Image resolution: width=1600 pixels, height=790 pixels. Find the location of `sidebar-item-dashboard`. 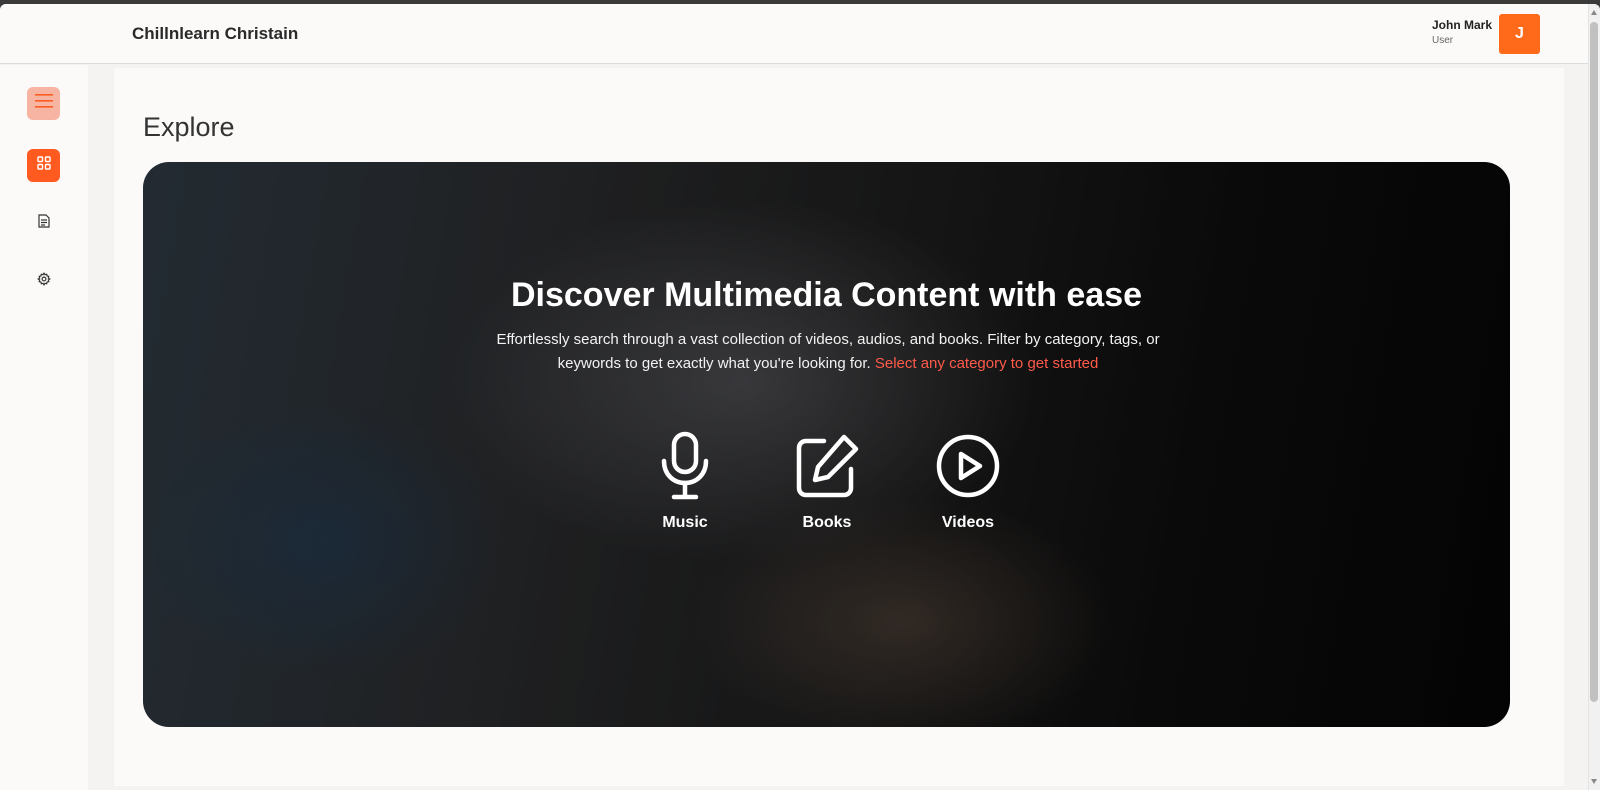

sidebar-item-dashboard is located at coordinates (43, 165).